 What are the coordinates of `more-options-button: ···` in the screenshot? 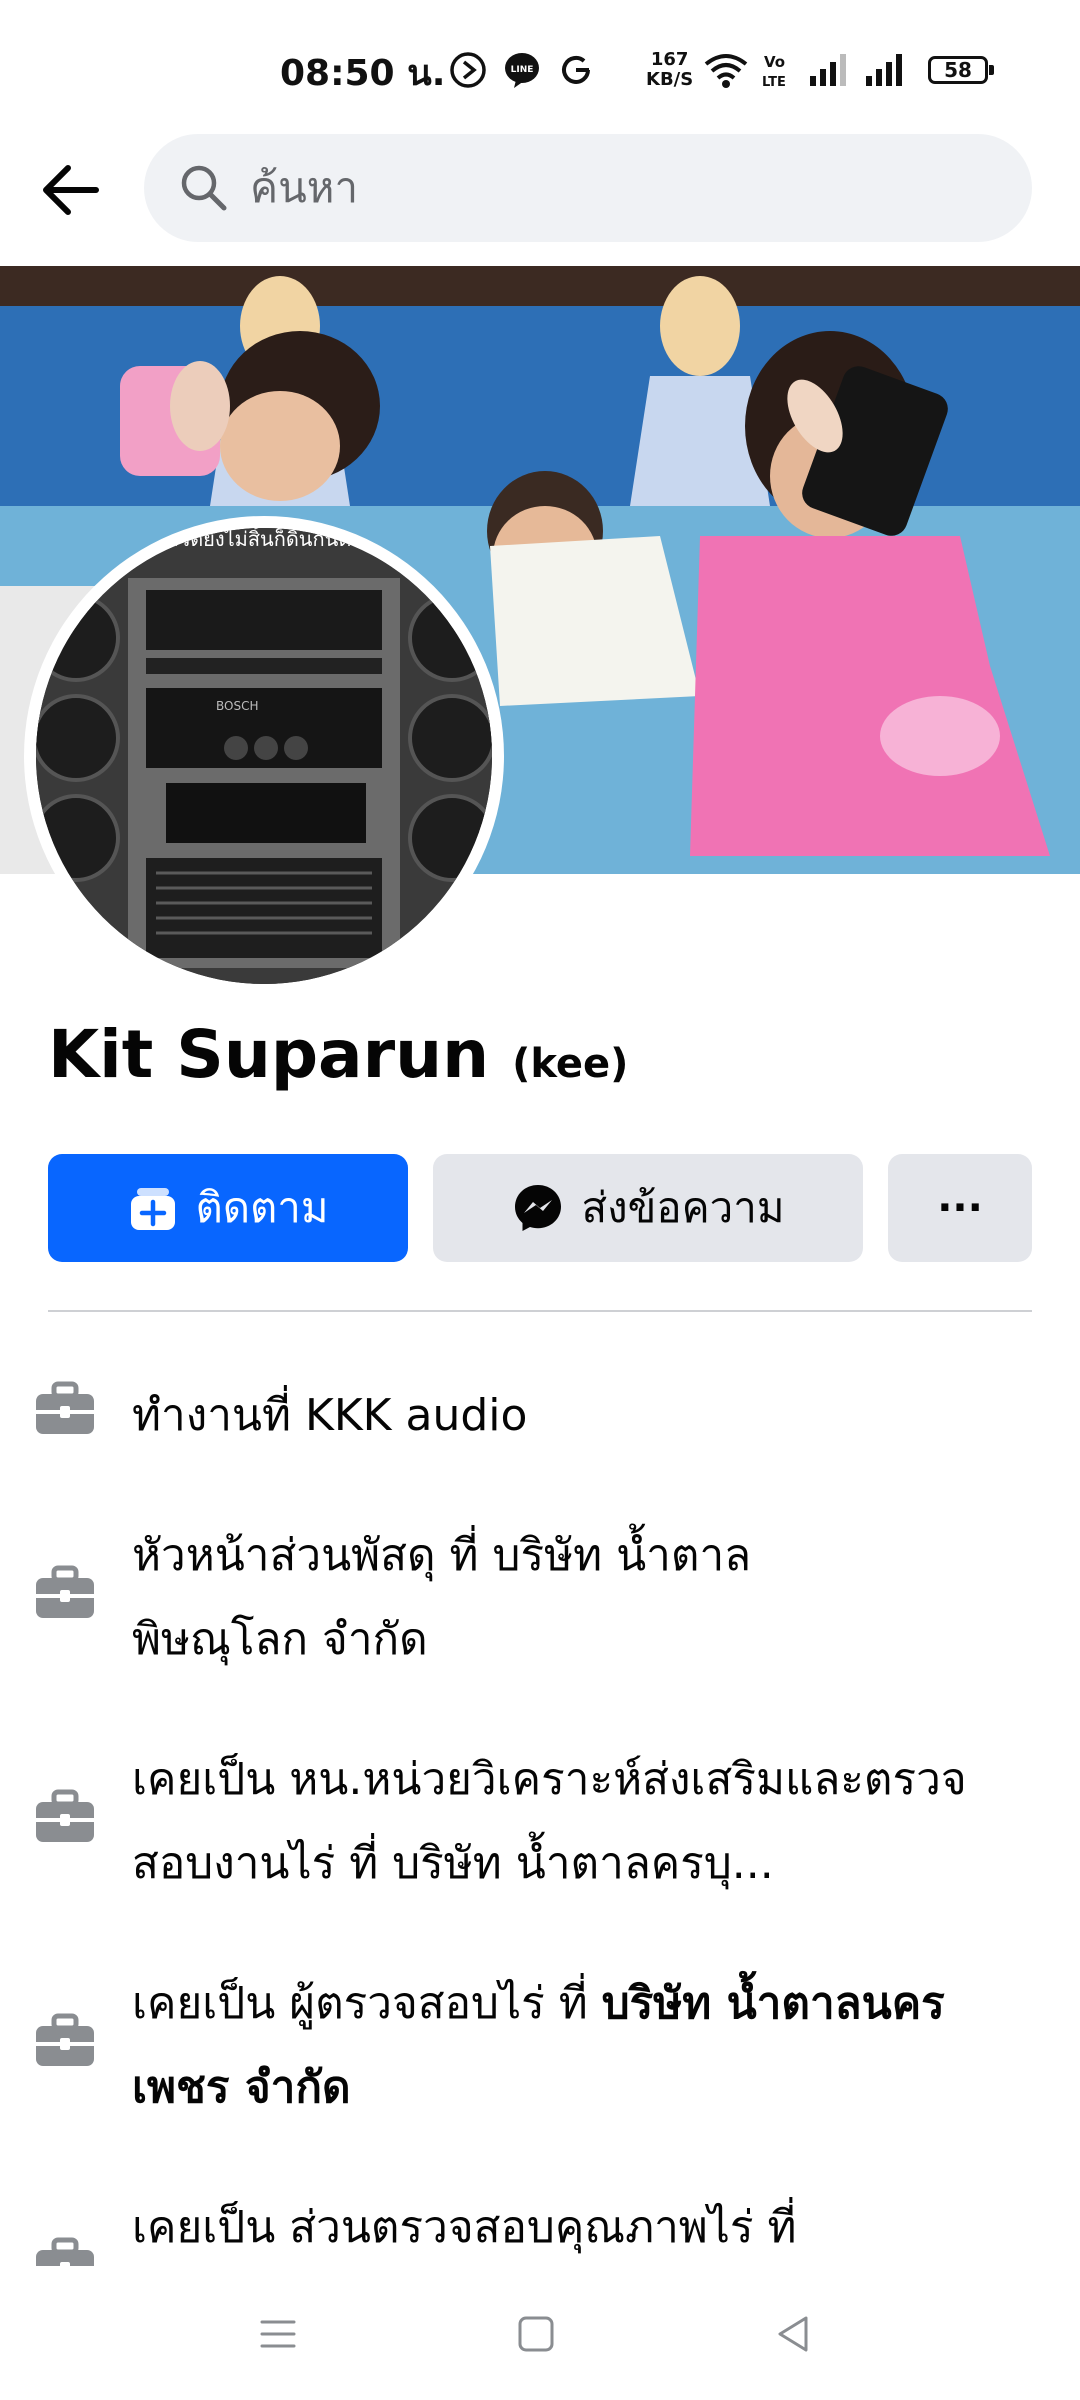 It's located at (960, 1208).